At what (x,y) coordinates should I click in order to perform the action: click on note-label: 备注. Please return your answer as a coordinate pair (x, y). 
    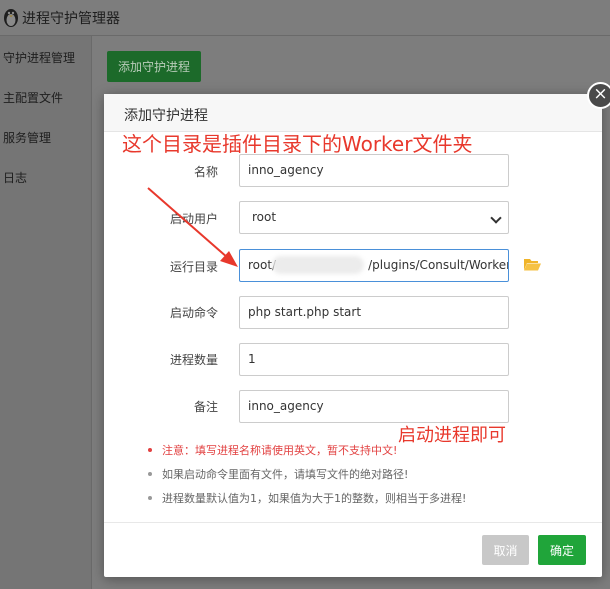
    Looking at the image, I should click on (205, 407).